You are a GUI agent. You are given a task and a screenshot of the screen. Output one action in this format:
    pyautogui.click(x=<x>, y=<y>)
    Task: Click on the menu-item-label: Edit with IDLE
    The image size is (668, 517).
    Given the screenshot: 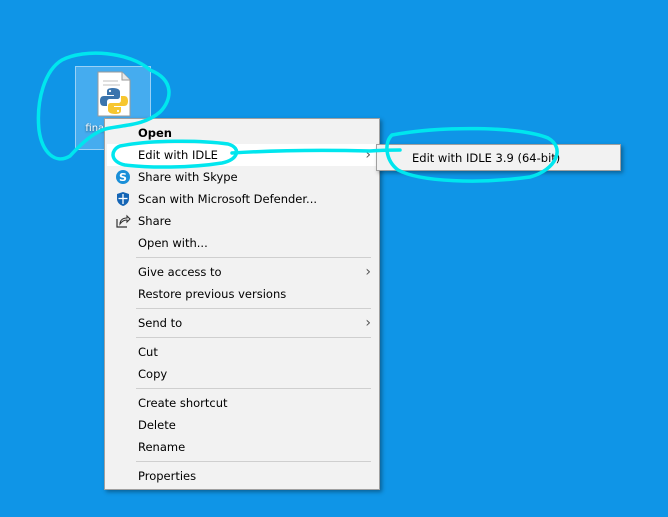 What is the action you would take?
    pyautogui.click(x=178, y=155)
    